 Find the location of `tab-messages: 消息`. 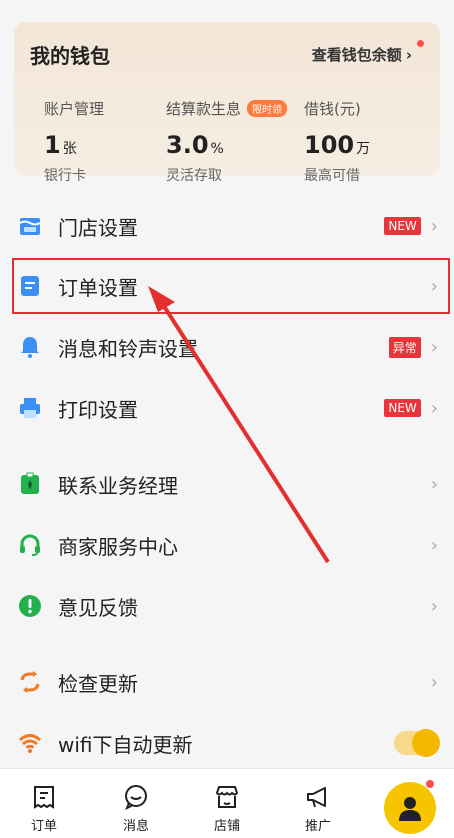

tab-messages: 消息 is located at coordinates (136, 808).